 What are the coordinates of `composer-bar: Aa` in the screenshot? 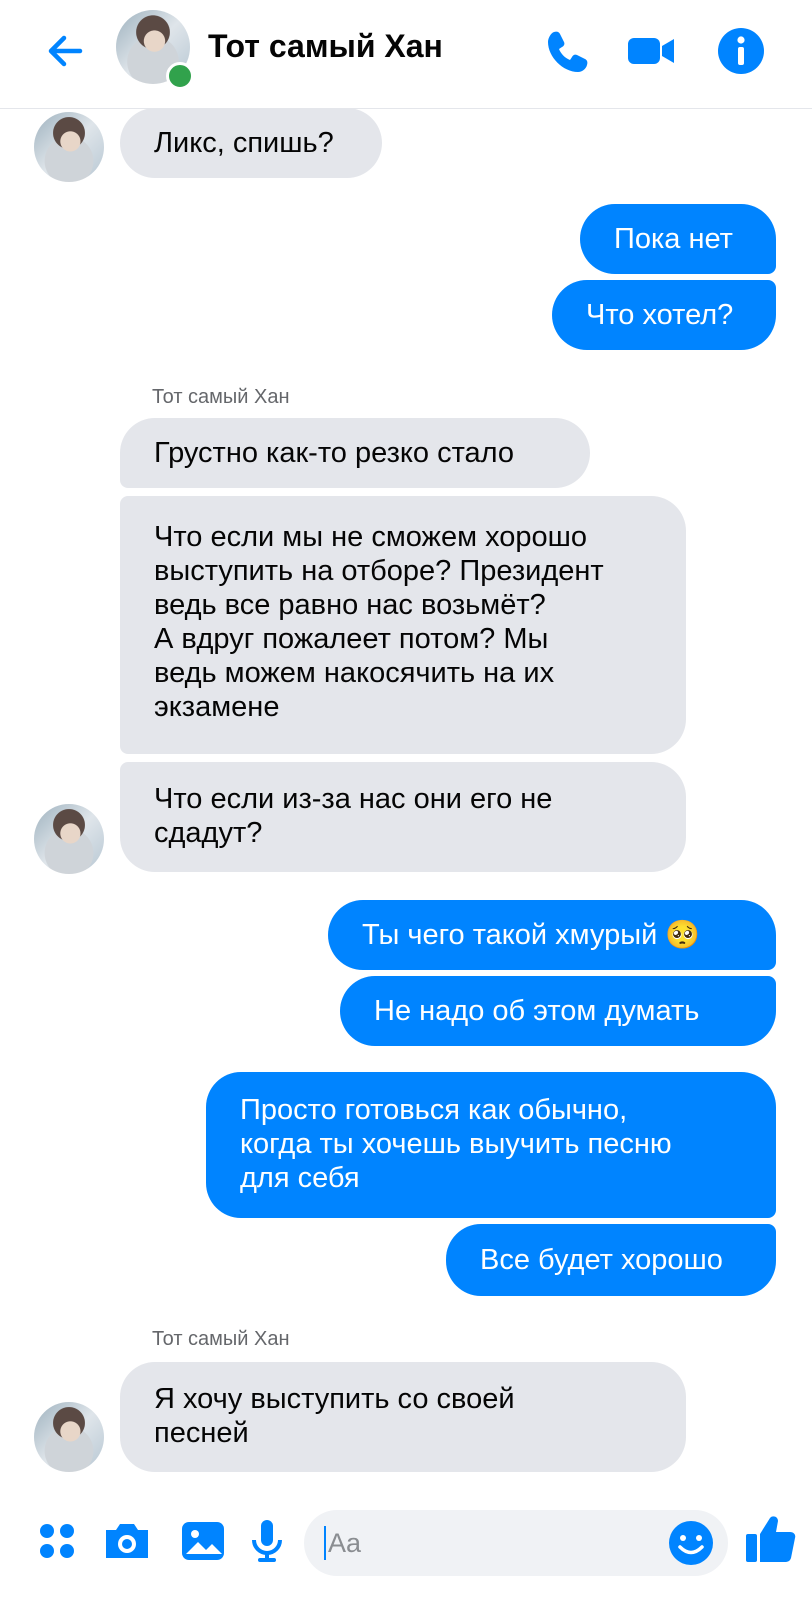 It's located at (406, 1544).